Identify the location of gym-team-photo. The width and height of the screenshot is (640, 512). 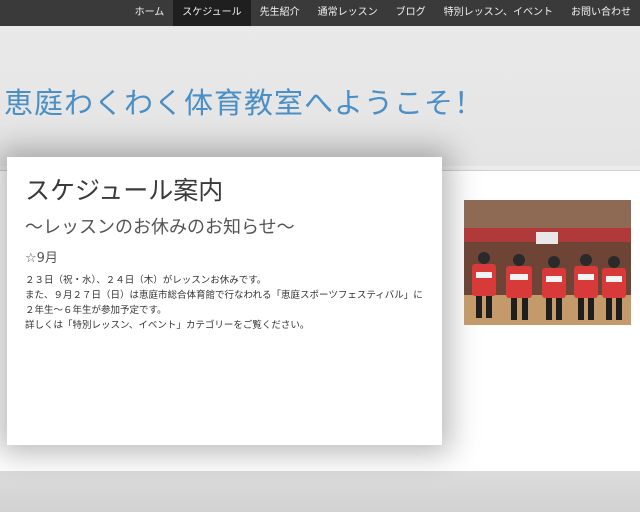
(547, 262).